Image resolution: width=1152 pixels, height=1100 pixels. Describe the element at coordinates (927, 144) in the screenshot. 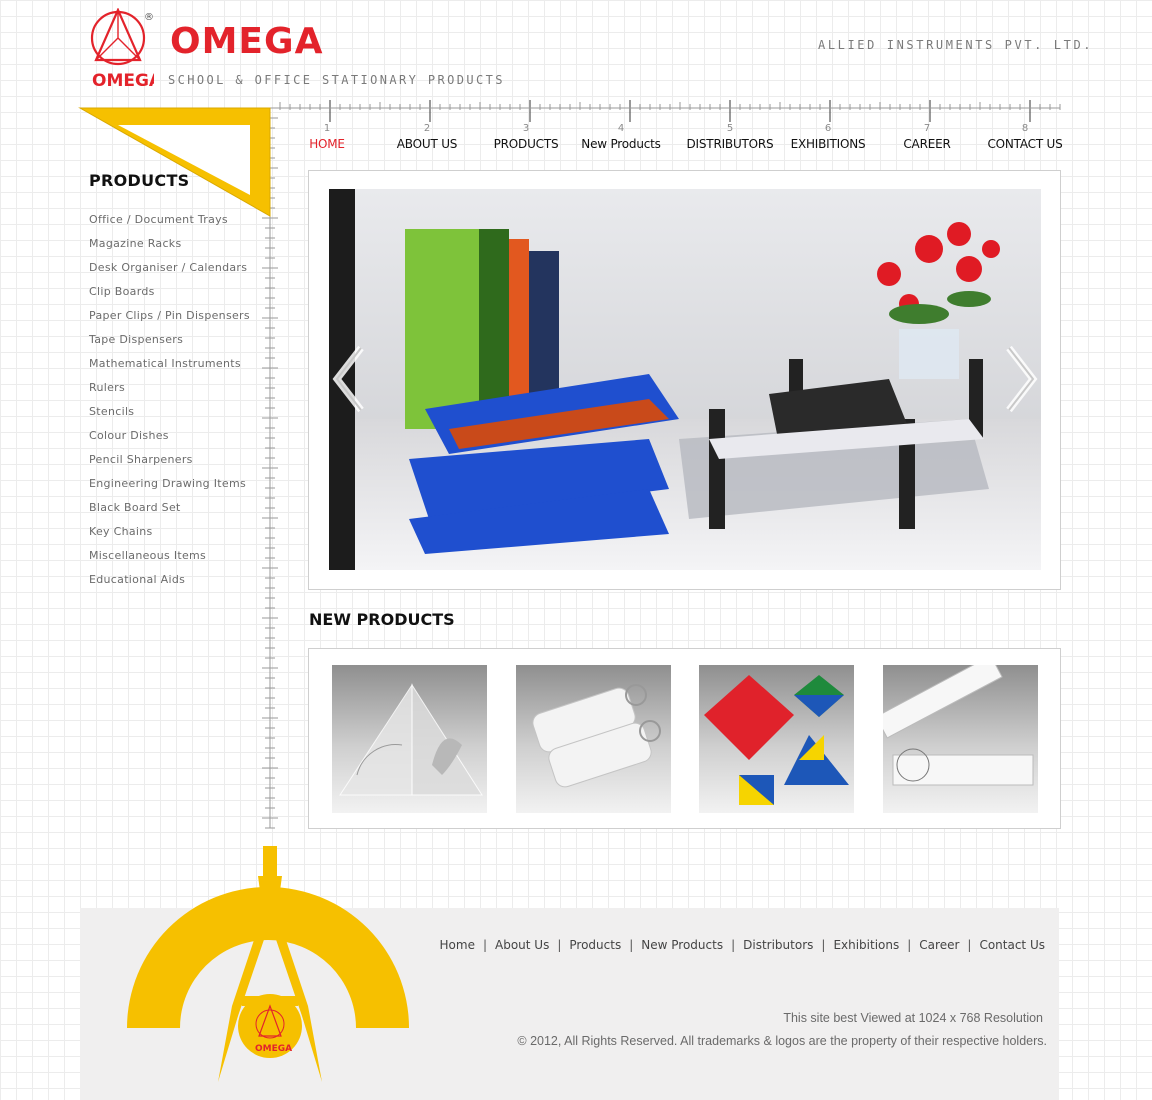

I see `nav-label: CAREER` at that location.